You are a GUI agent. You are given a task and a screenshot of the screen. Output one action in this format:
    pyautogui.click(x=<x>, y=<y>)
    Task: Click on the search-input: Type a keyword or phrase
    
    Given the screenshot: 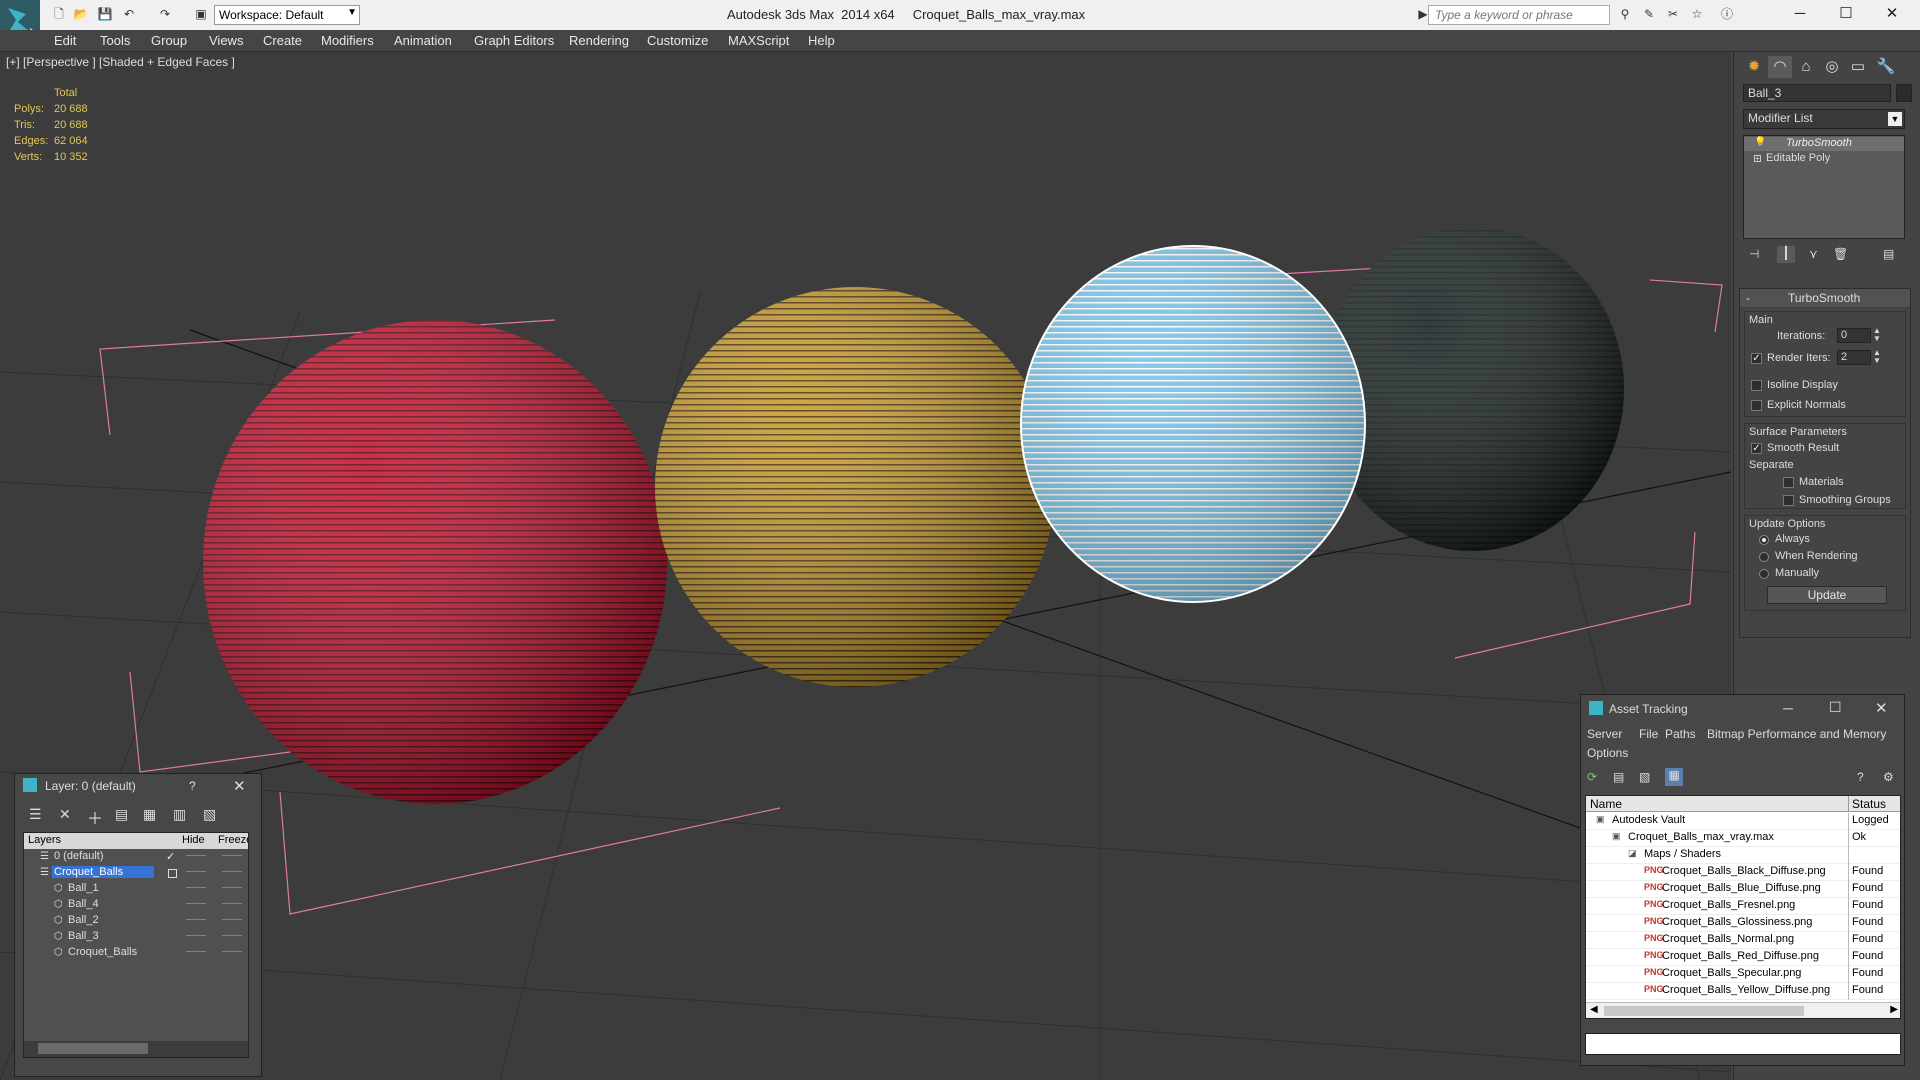 What is the action you would take?
    pyautogui.click(x=1519, y=15)
    